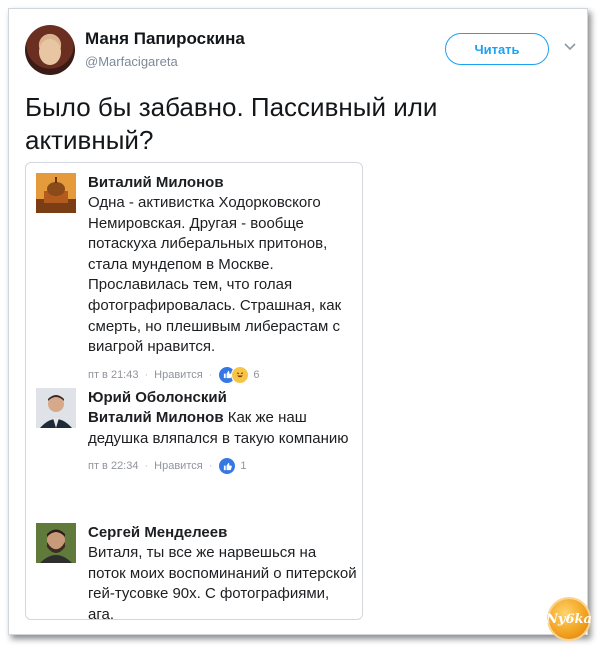 The width and height of the screenshot is (601, 649). What do you see at coordinates (223, 533) in the screenshot?
I see `comment-author: Сергей Менделеев` at bounding box center [223, 533].